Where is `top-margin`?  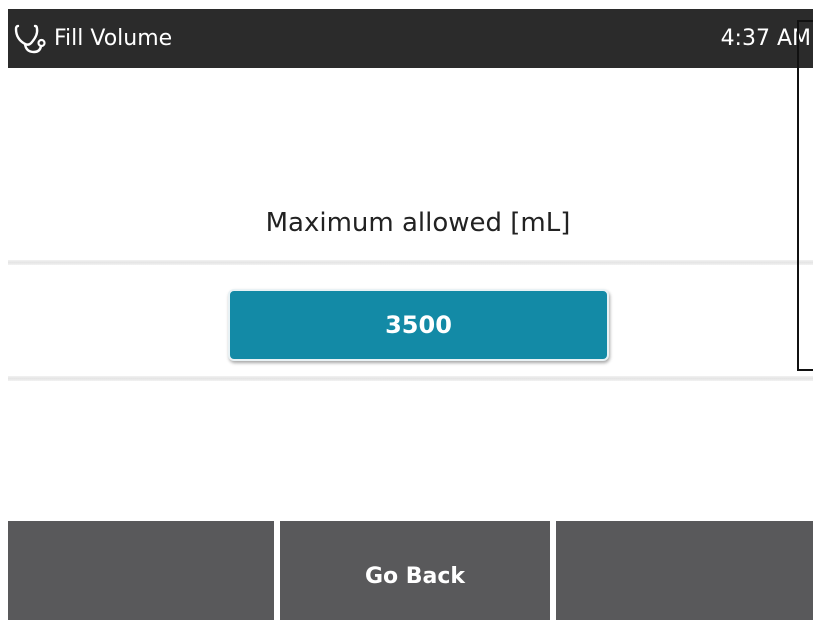
top-margin is located at coordinates (406, 4).